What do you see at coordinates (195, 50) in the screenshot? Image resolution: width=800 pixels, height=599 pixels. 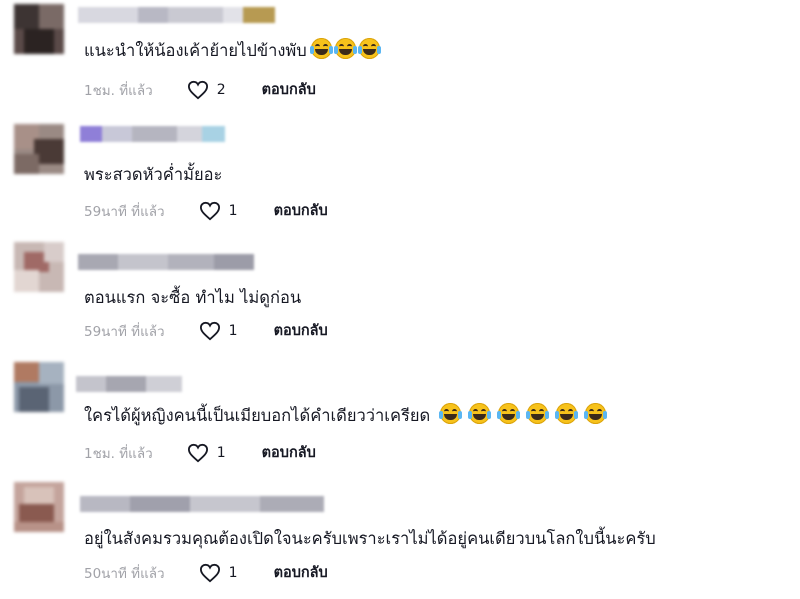 I see `comment-text-content: แนะนำให้น้องเค้าย้ายไปข้างพับ` at bounding box center [195, 50].